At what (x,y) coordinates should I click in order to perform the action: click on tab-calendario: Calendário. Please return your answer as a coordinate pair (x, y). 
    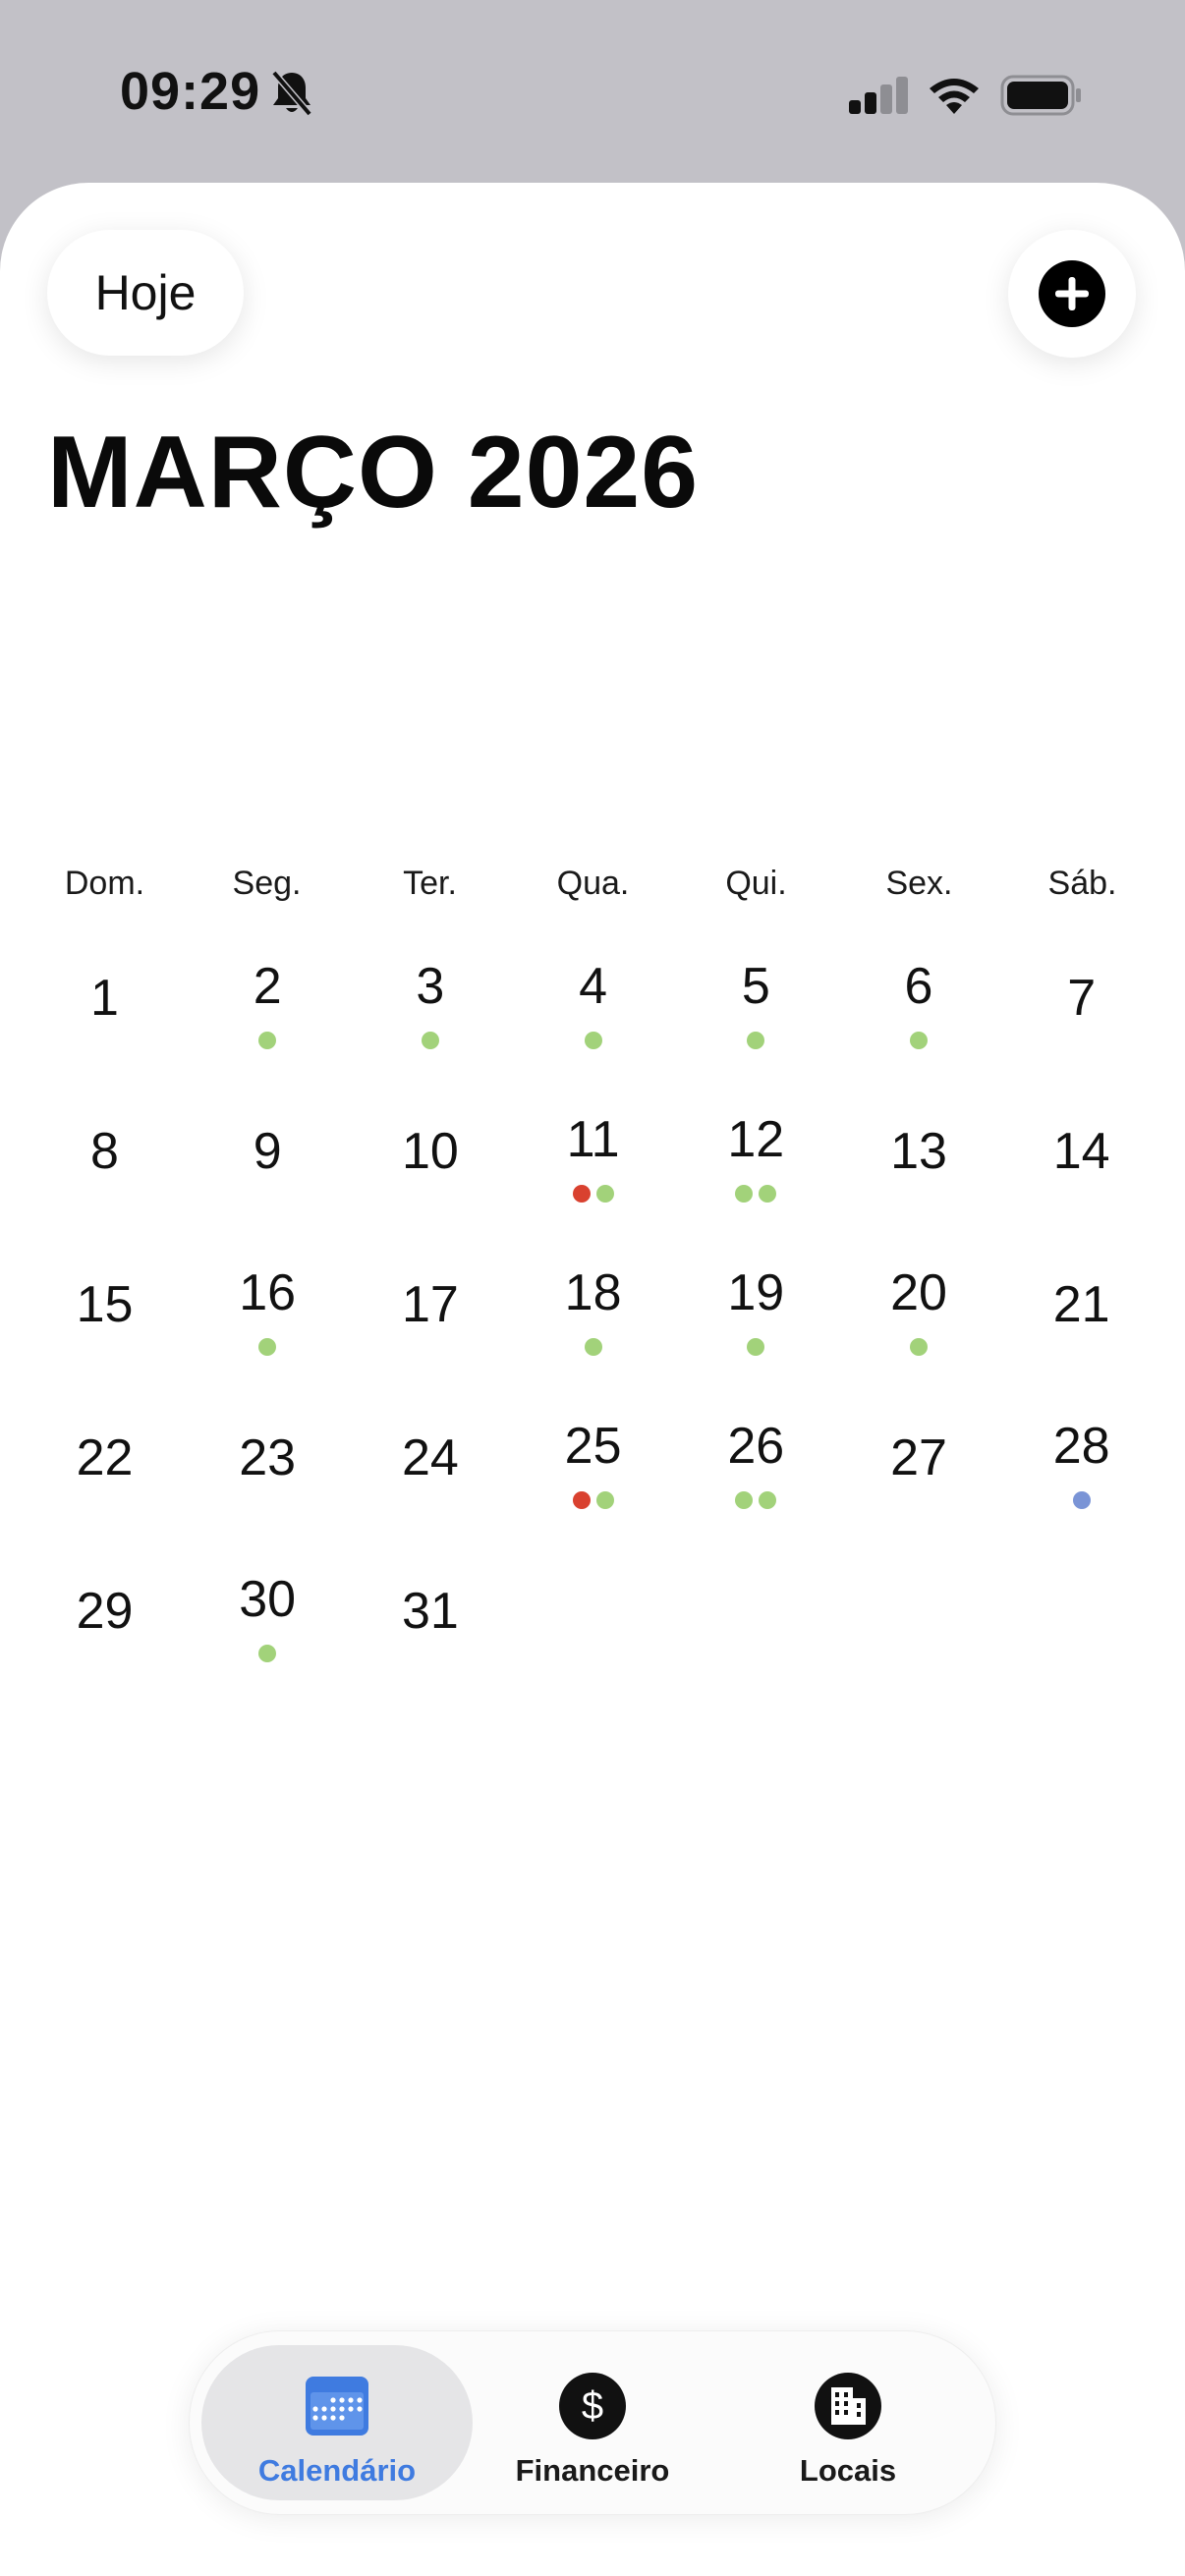
    Looking at the image, I should click on (337, 2422).